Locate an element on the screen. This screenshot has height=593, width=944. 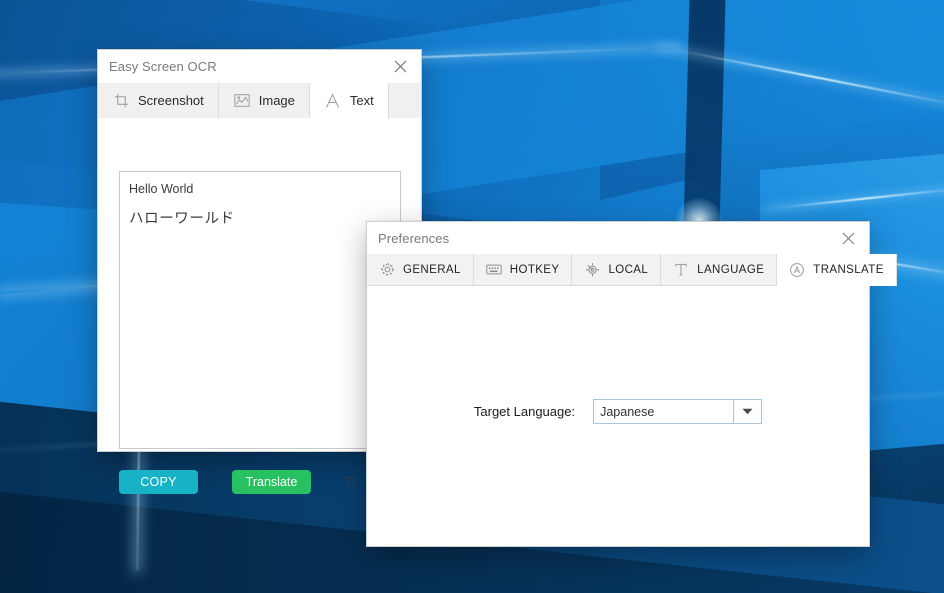
keyboard-icon is located at coordinates (494, 270).